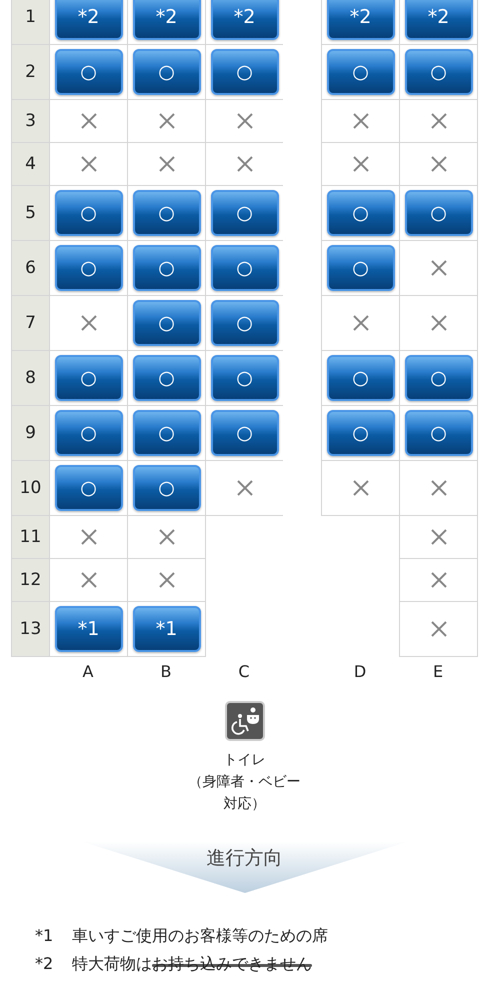  Describe the element at coordinates (44, 964) in the screenshot. I see `note-mark: *2` at that location.